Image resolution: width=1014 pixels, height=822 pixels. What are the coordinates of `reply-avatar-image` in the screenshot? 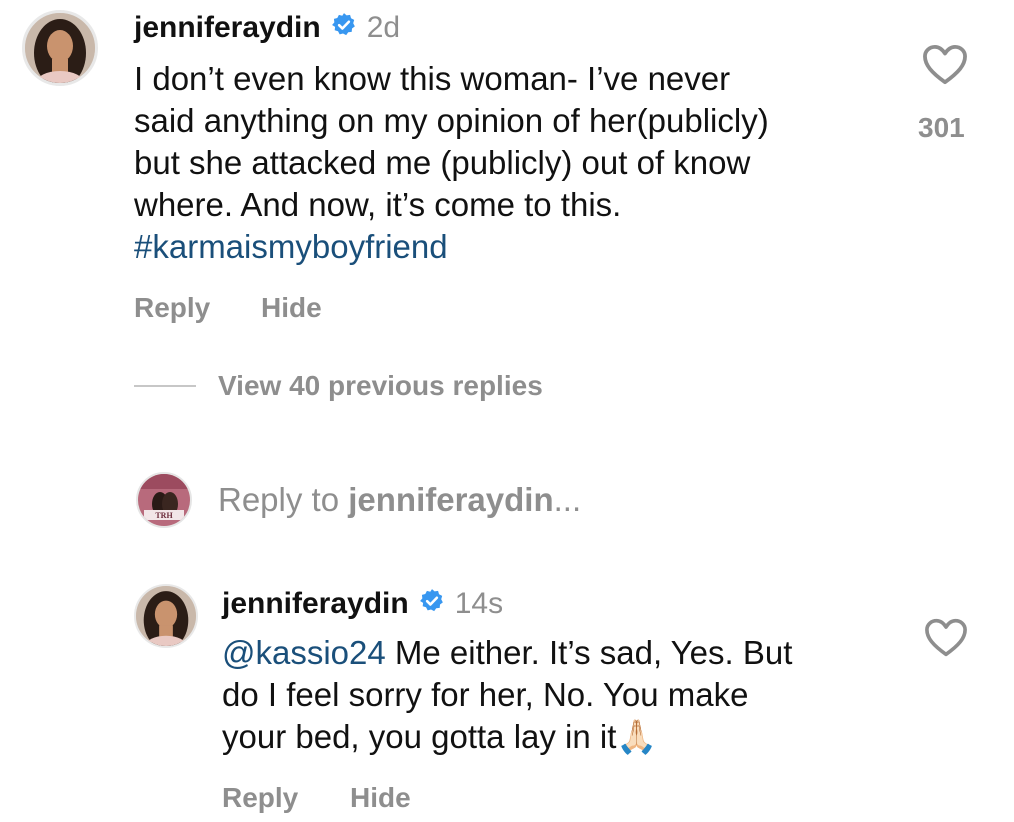 It's located at (166, 616).